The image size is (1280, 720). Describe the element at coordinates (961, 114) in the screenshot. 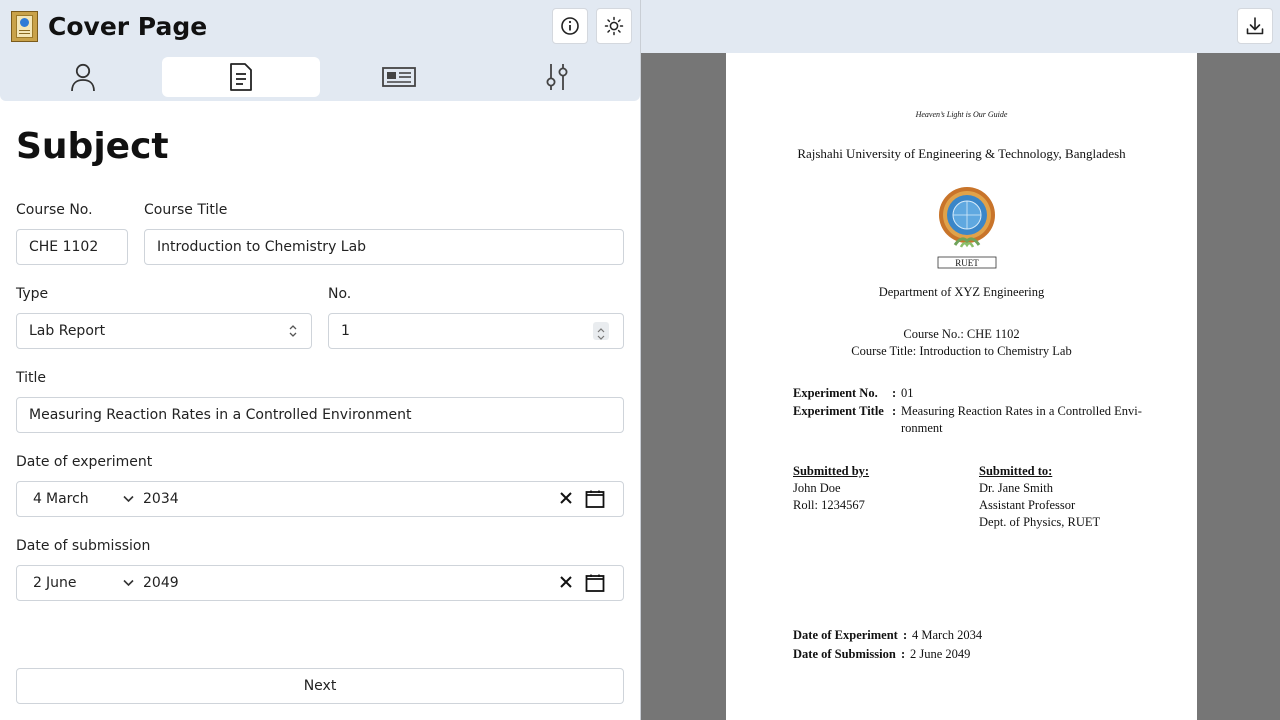

I see `preview-motto: Heaven’s Light is Our Guide` at that location.